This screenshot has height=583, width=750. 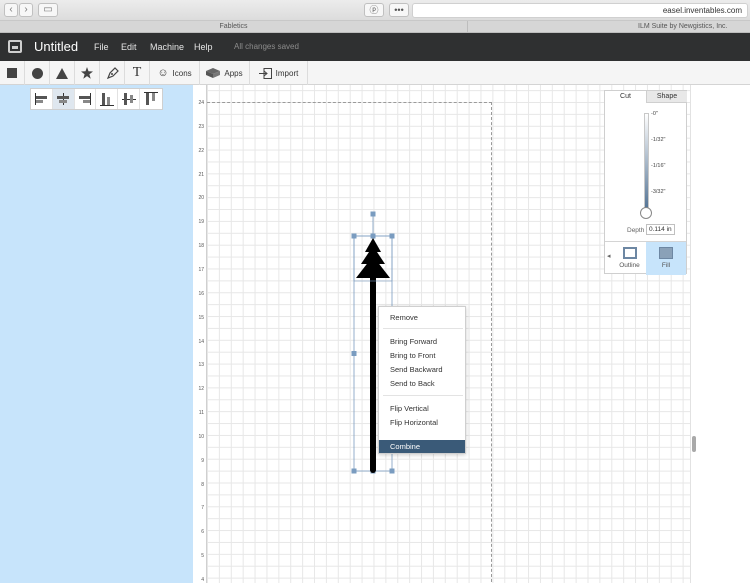 What do you see at coordinates (201, 222) in the screenshot?
I see `ruler-tick-label: 19` at bounding box center [201, 222].